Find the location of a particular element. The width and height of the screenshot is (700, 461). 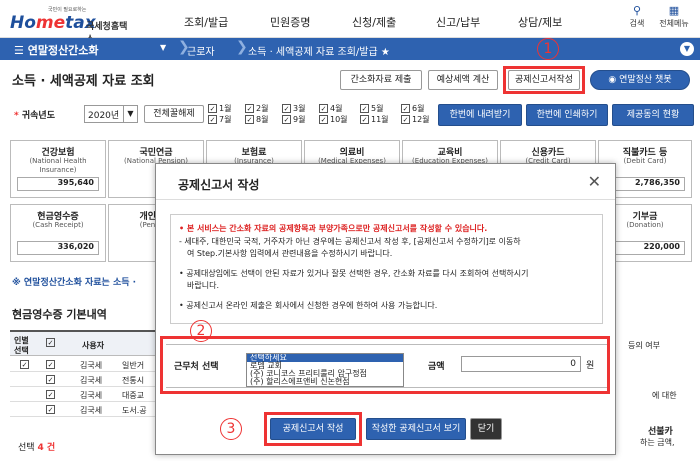

estimate-tax-button: 예상세액 계산 is located at coordinates (463, 80).